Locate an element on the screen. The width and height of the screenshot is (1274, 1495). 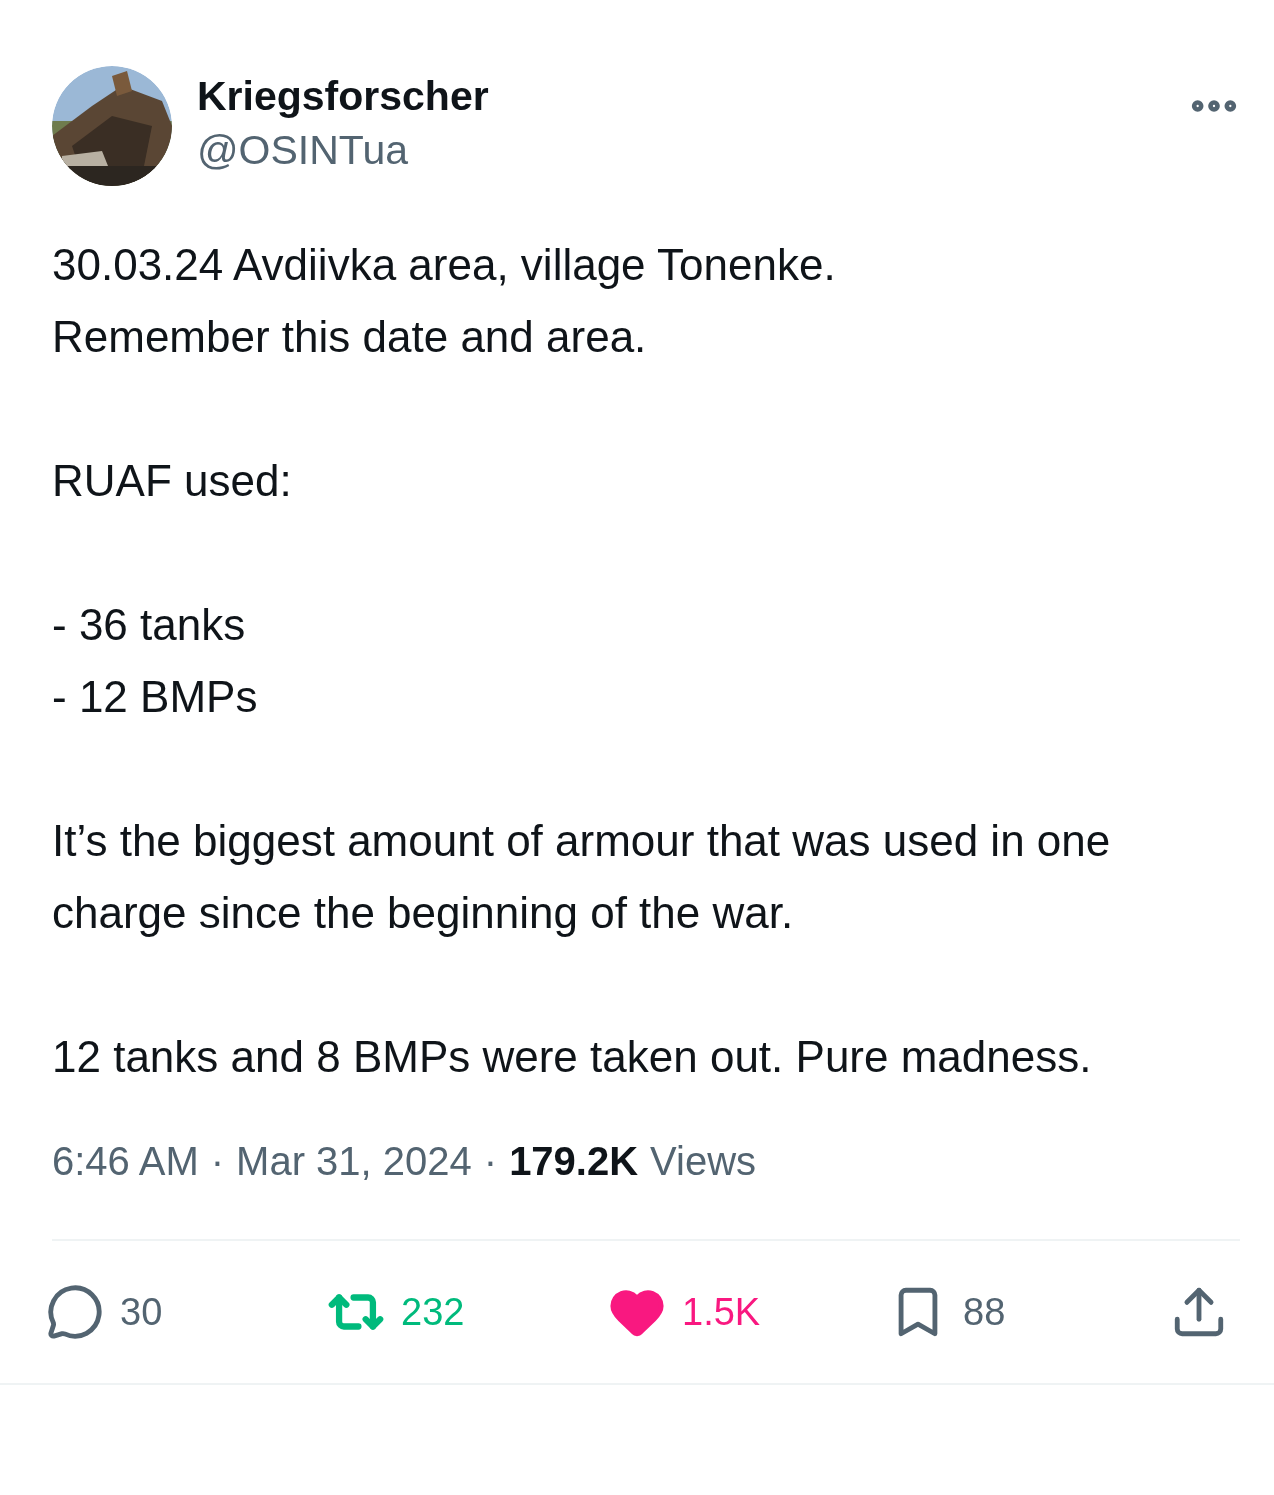
tweet-text: - 12 BMPs is located at coordinates (155, 697).